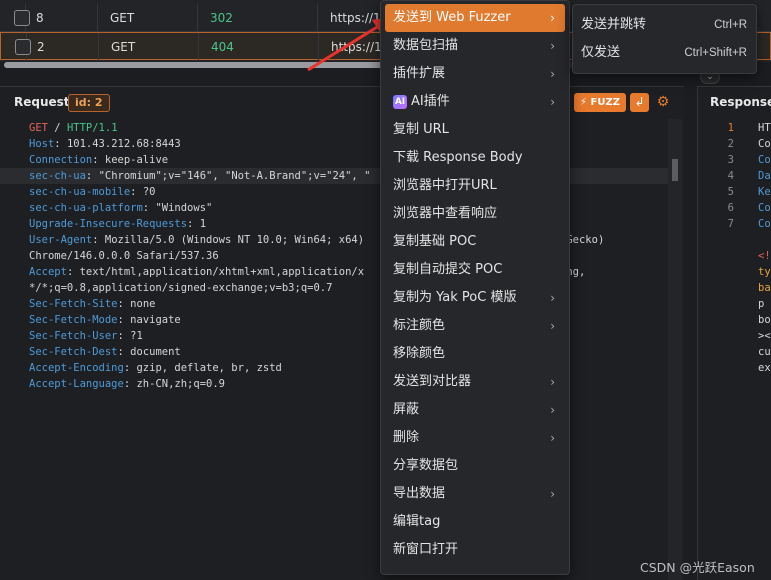 This screenshot has height=580, width=771. What do you see at coordinates (62, 18) in the screenshot?
I see `row-id: 8` at bounding box center [62, 18].